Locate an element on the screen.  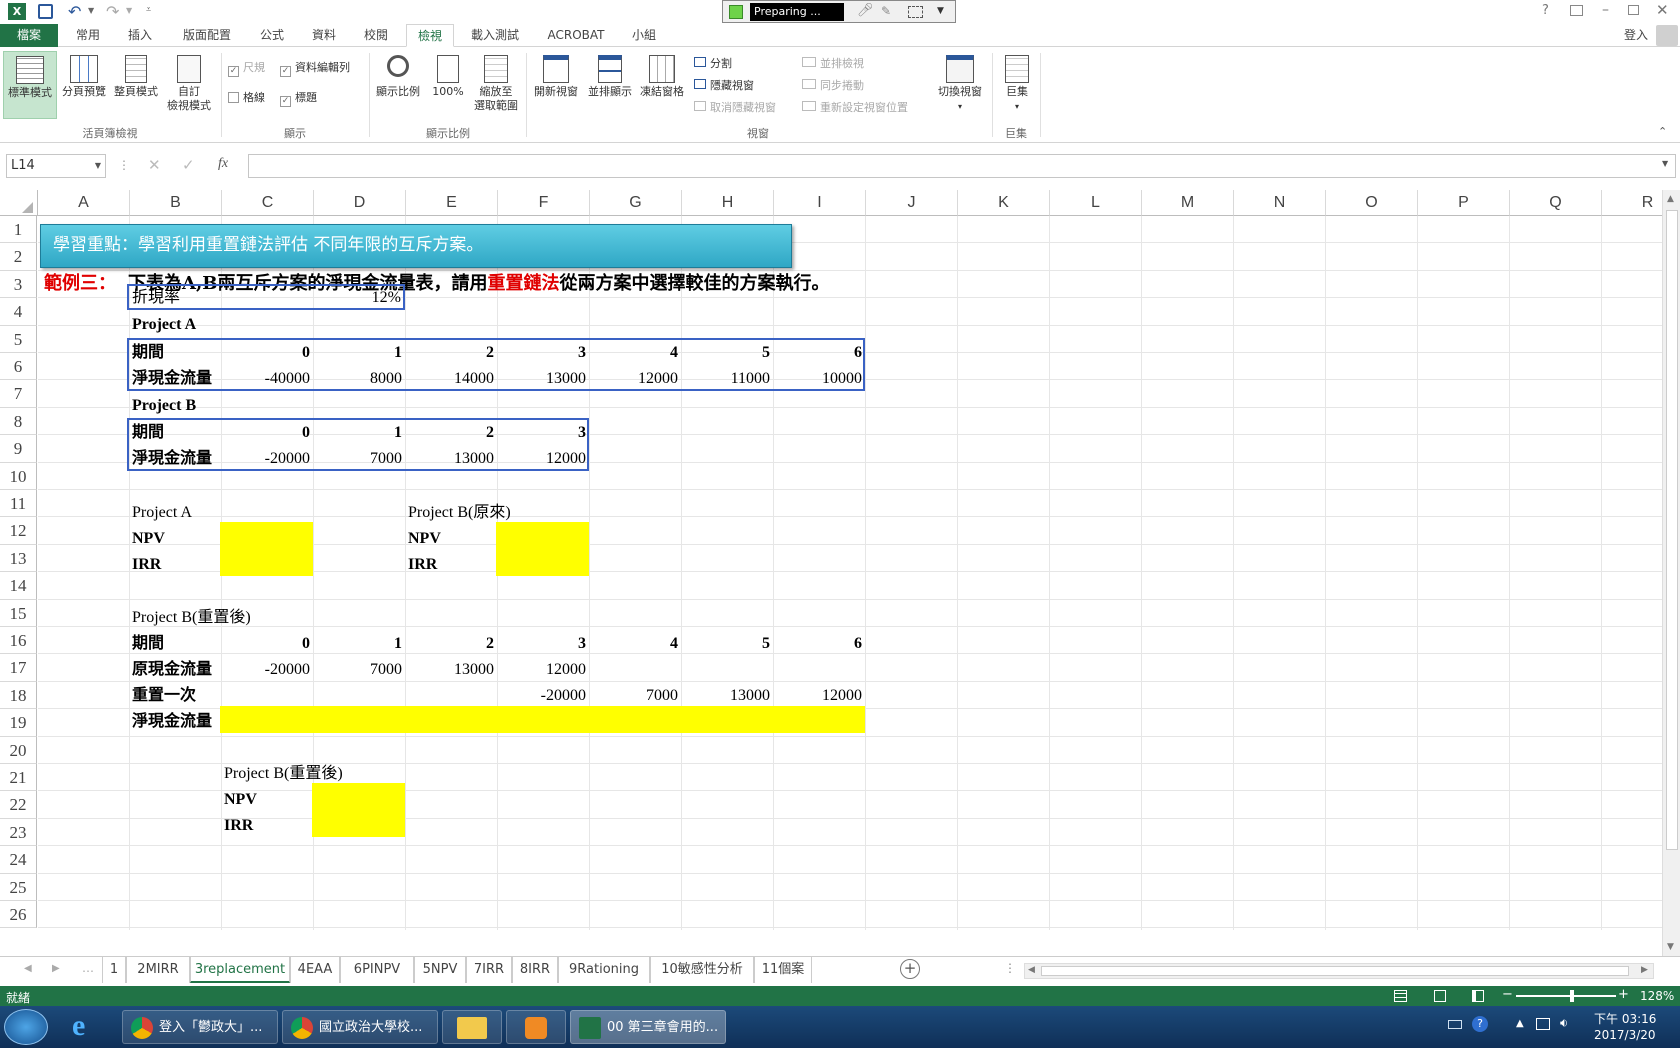
sheet-tab-4: 4EAA is located at coordinates (315, 970).